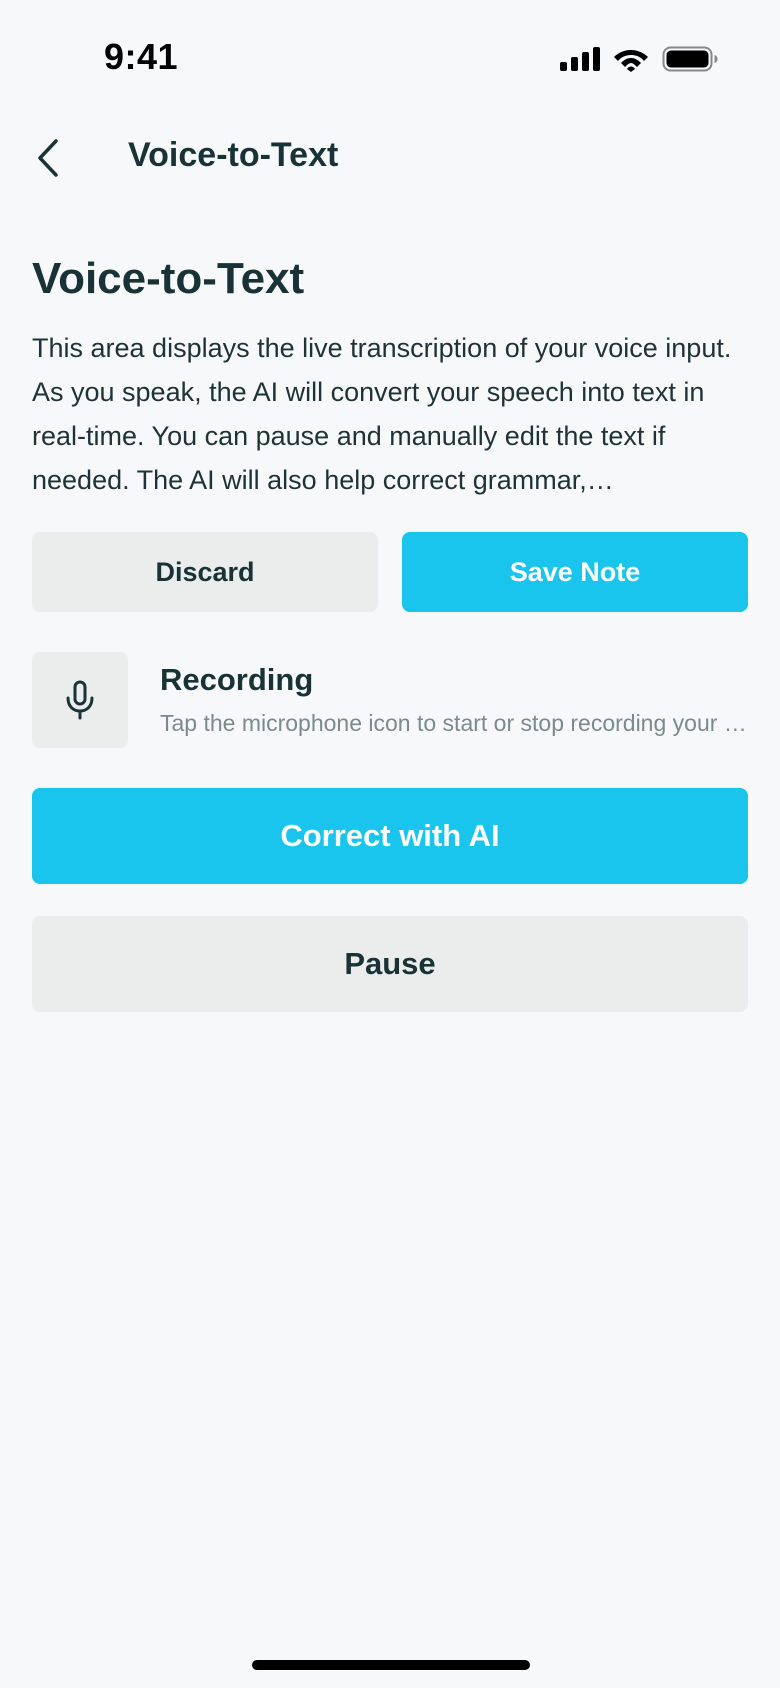  What do you see at coordinates (168, 278) in the screenshot?
I see `page-title: Voice-to-Text` at bounding box center [168, 278].